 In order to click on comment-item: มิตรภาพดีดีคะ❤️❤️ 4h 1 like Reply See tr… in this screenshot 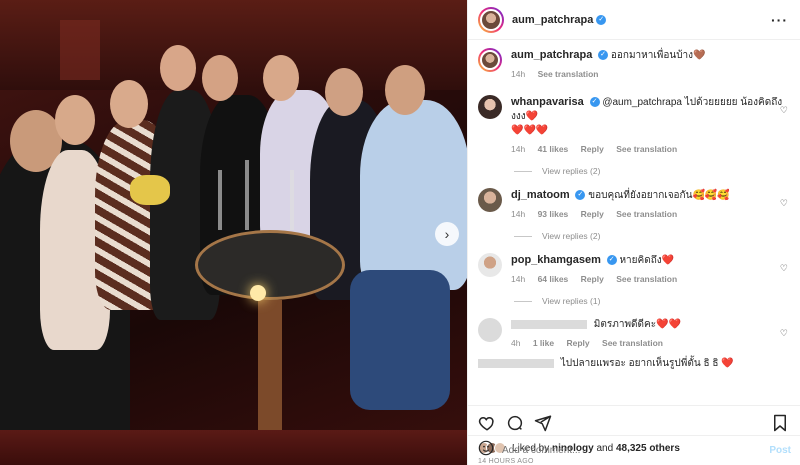, I will do `click(633, 334)`.